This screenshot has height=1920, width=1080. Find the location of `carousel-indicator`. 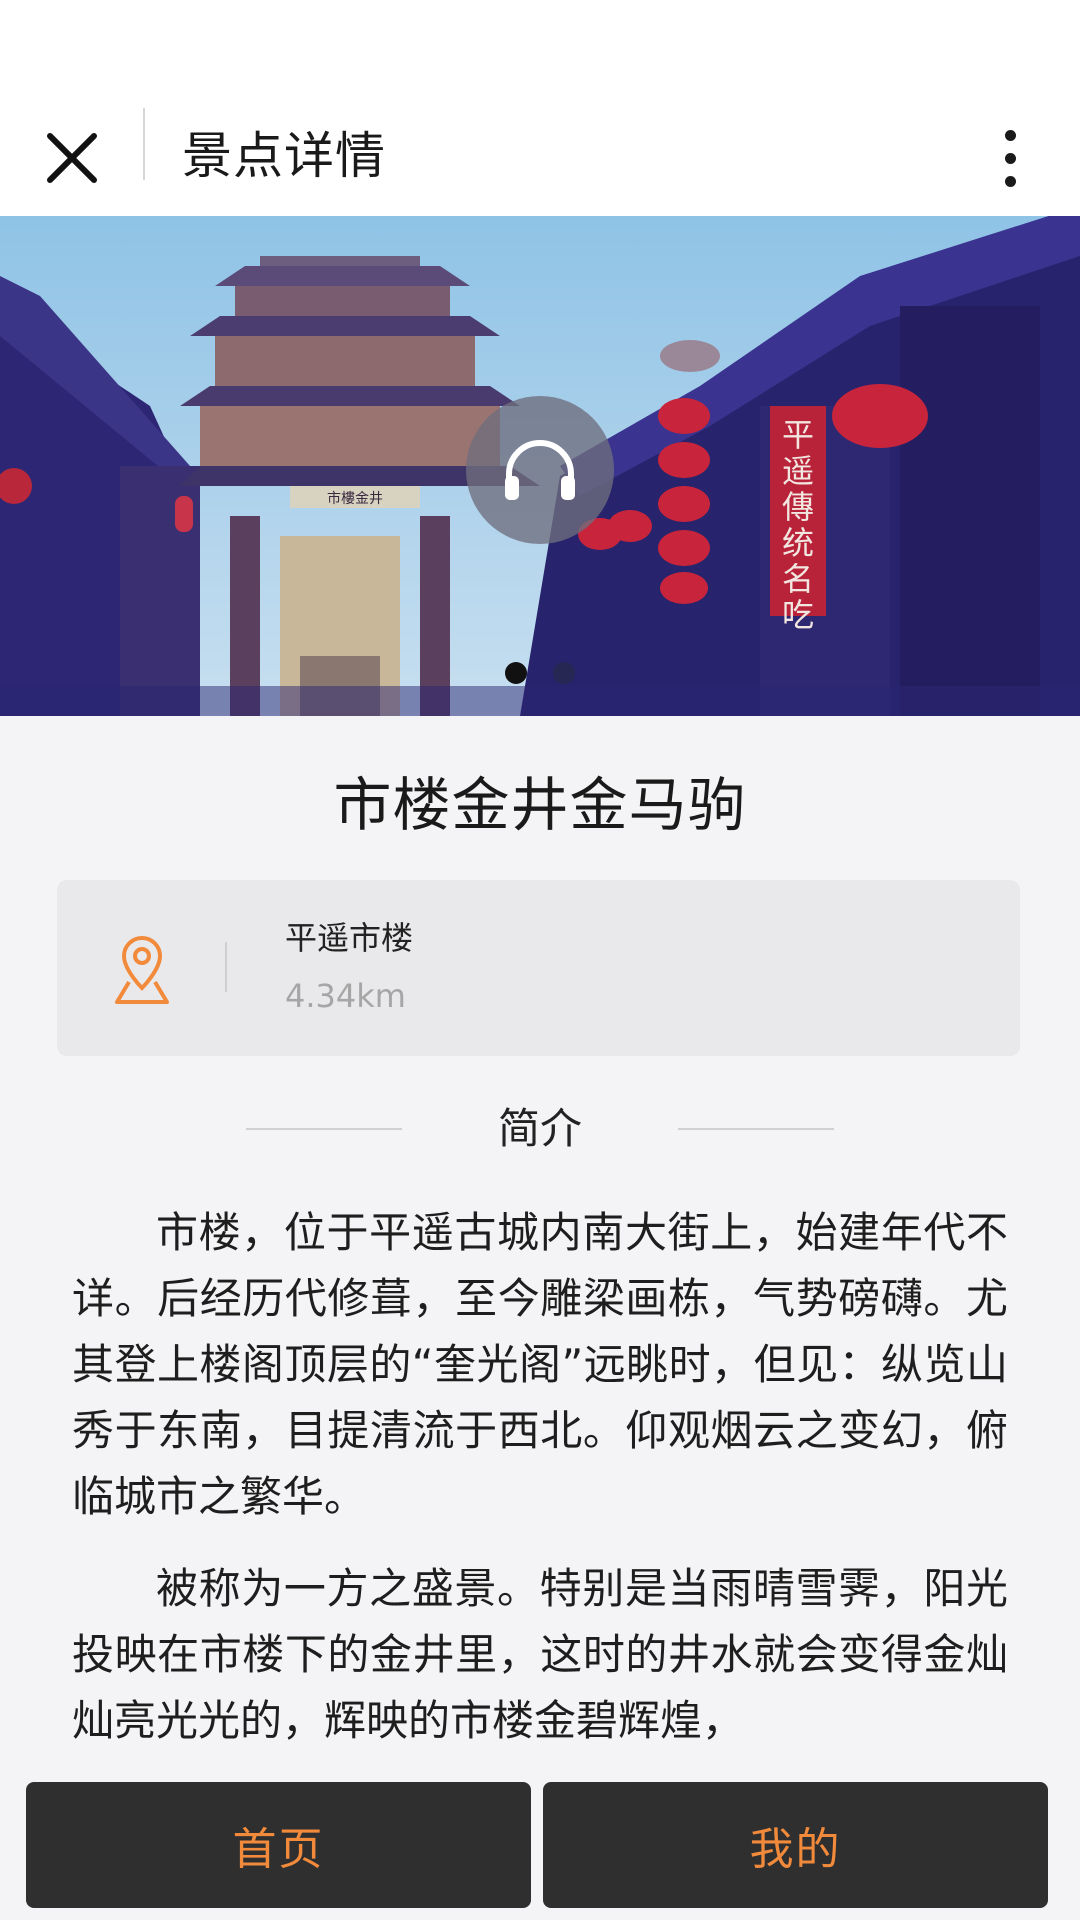

carousel-indicator is located at coordinates (540, 673).